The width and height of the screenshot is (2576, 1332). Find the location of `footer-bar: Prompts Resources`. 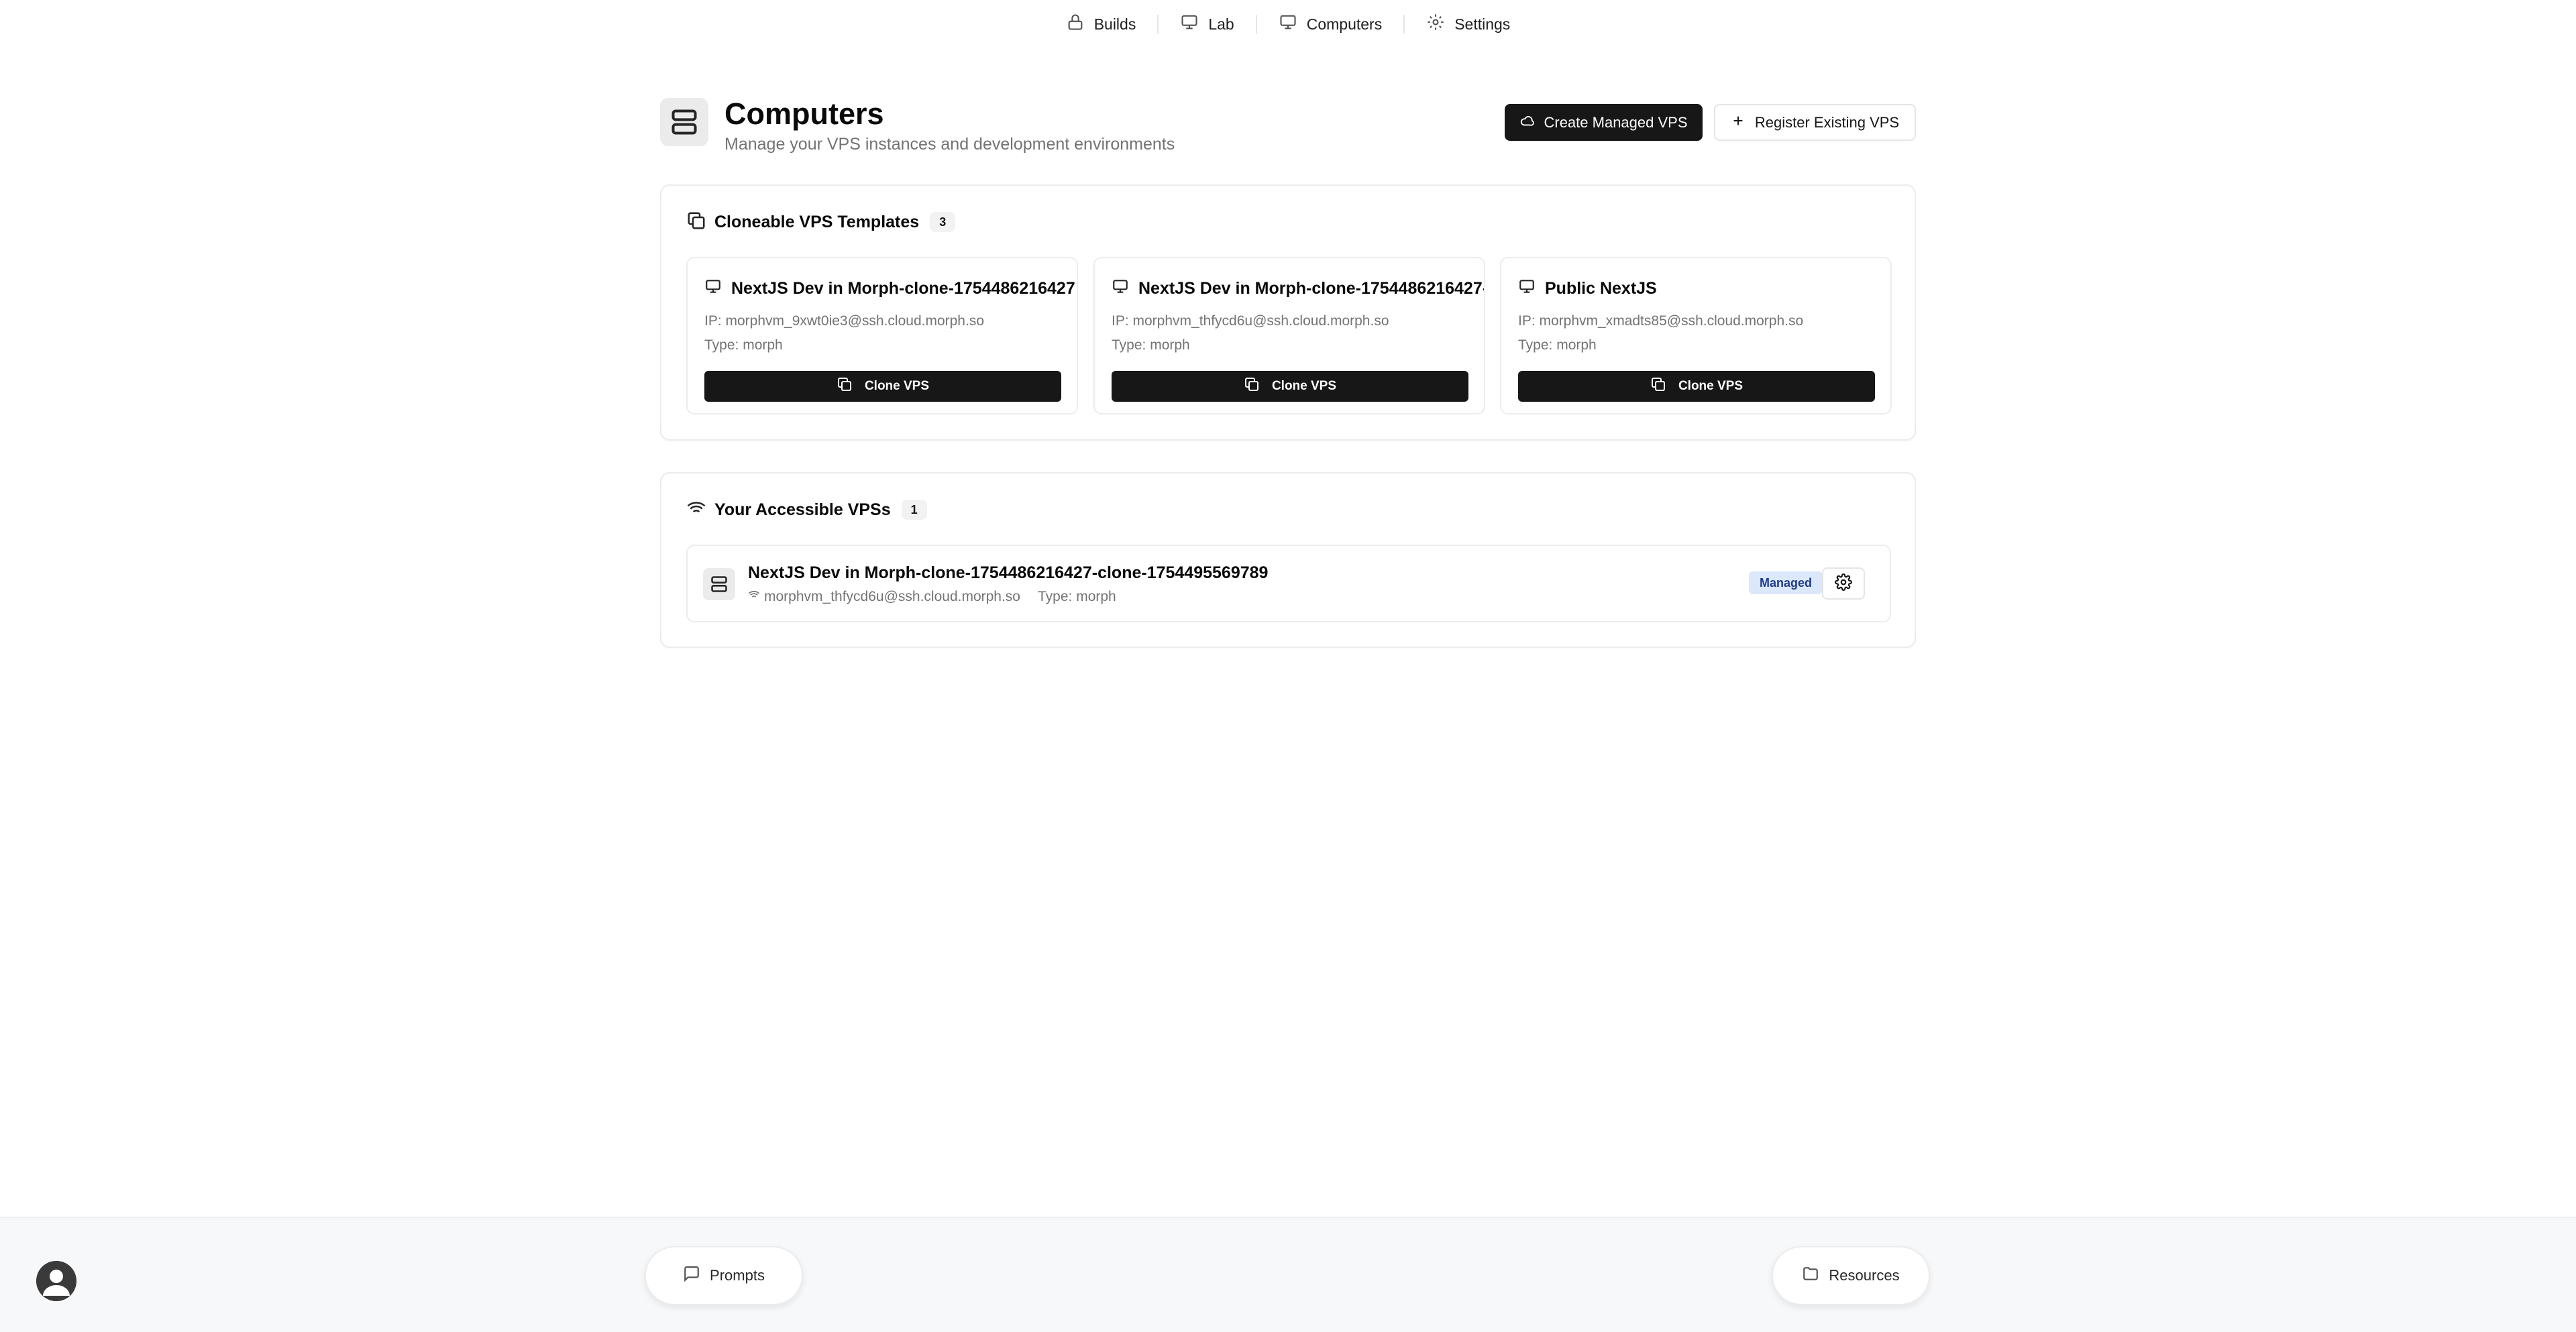

footer-bar: Prompts Resources is located at coordinates (1288, 1274).